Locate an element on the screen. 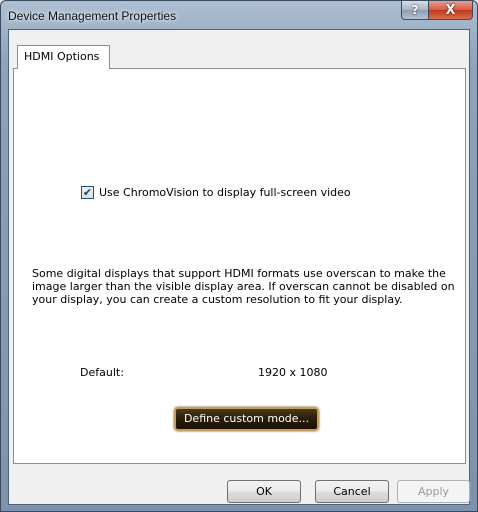  tab-label: HDMI Options is located at coordinates (62, 56).